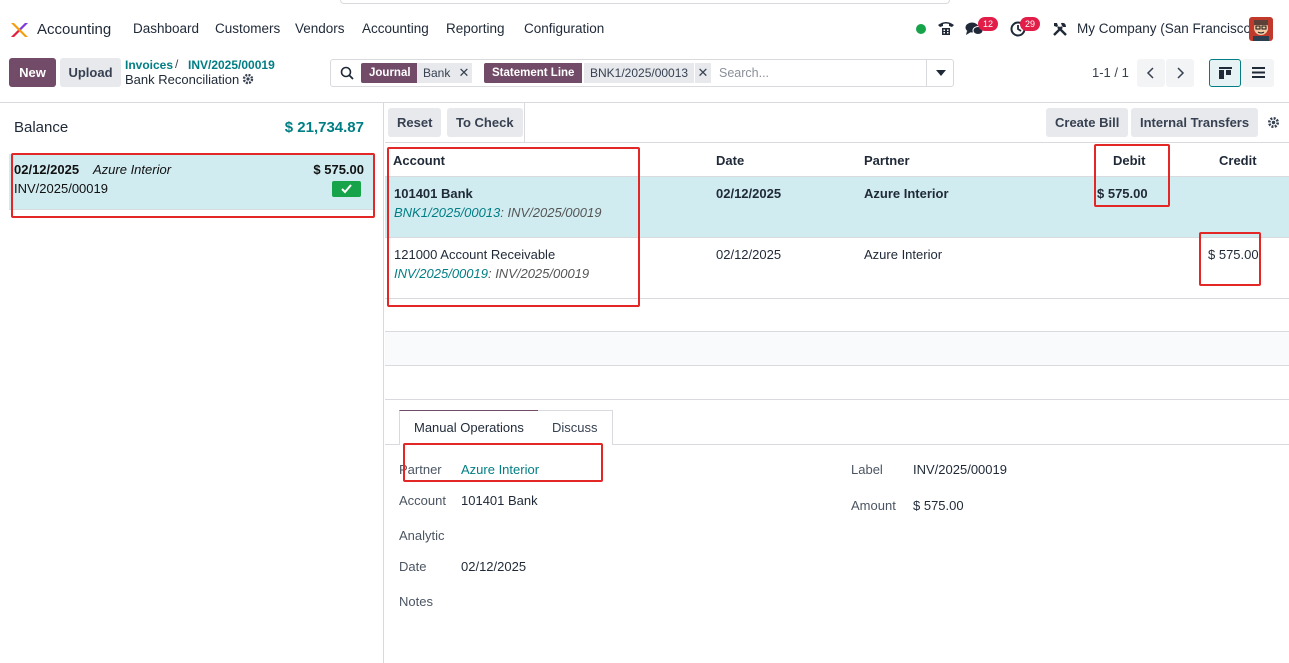 The width and height of the screenshot is (1289, 663). Describe the element at coordinates (1030, 24) in the screenshot. I see `activities-badge: 29` at that location.